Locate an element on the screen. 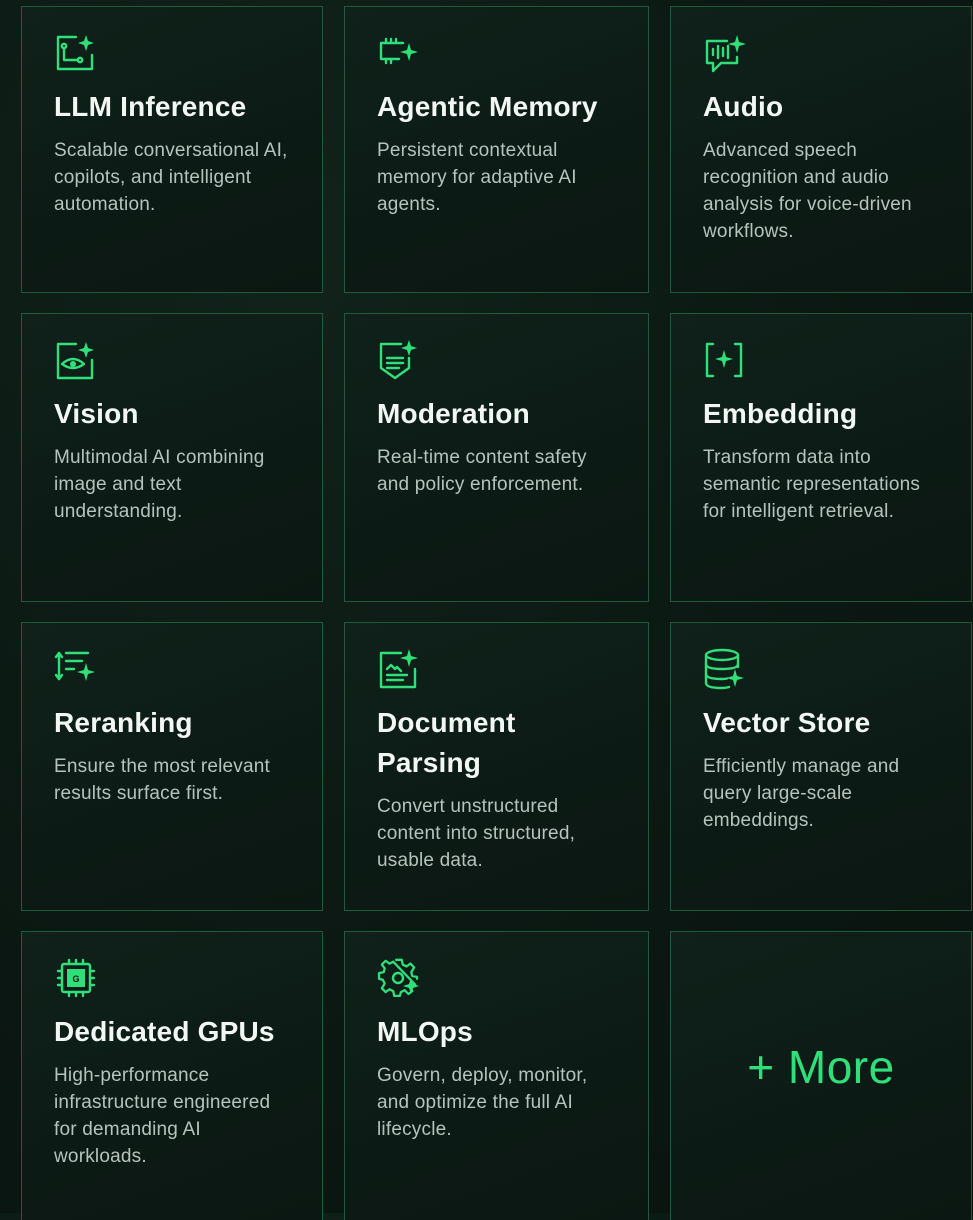  document-sparkle-icon is located at coordinates (399, 669).